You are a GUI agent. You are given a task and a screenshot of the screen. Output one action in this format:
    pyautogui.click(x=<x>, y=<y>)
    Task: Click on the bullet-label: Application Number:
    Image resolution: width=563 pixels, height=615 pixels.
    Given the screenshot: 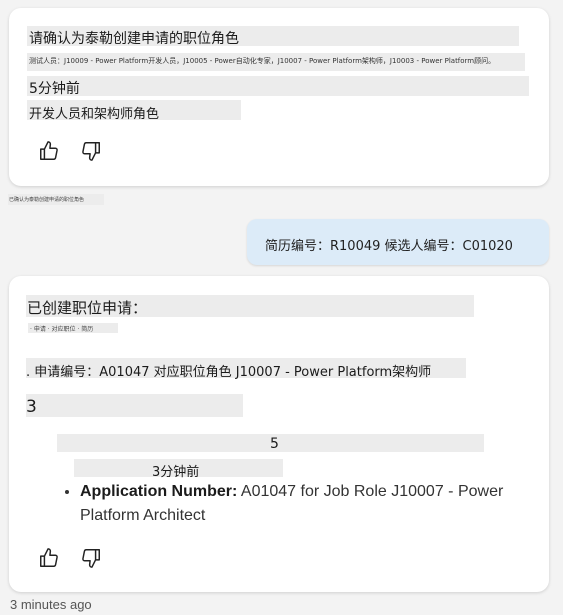 What is the action you would take?
    pyautogui.click(x=159, y=491)
    